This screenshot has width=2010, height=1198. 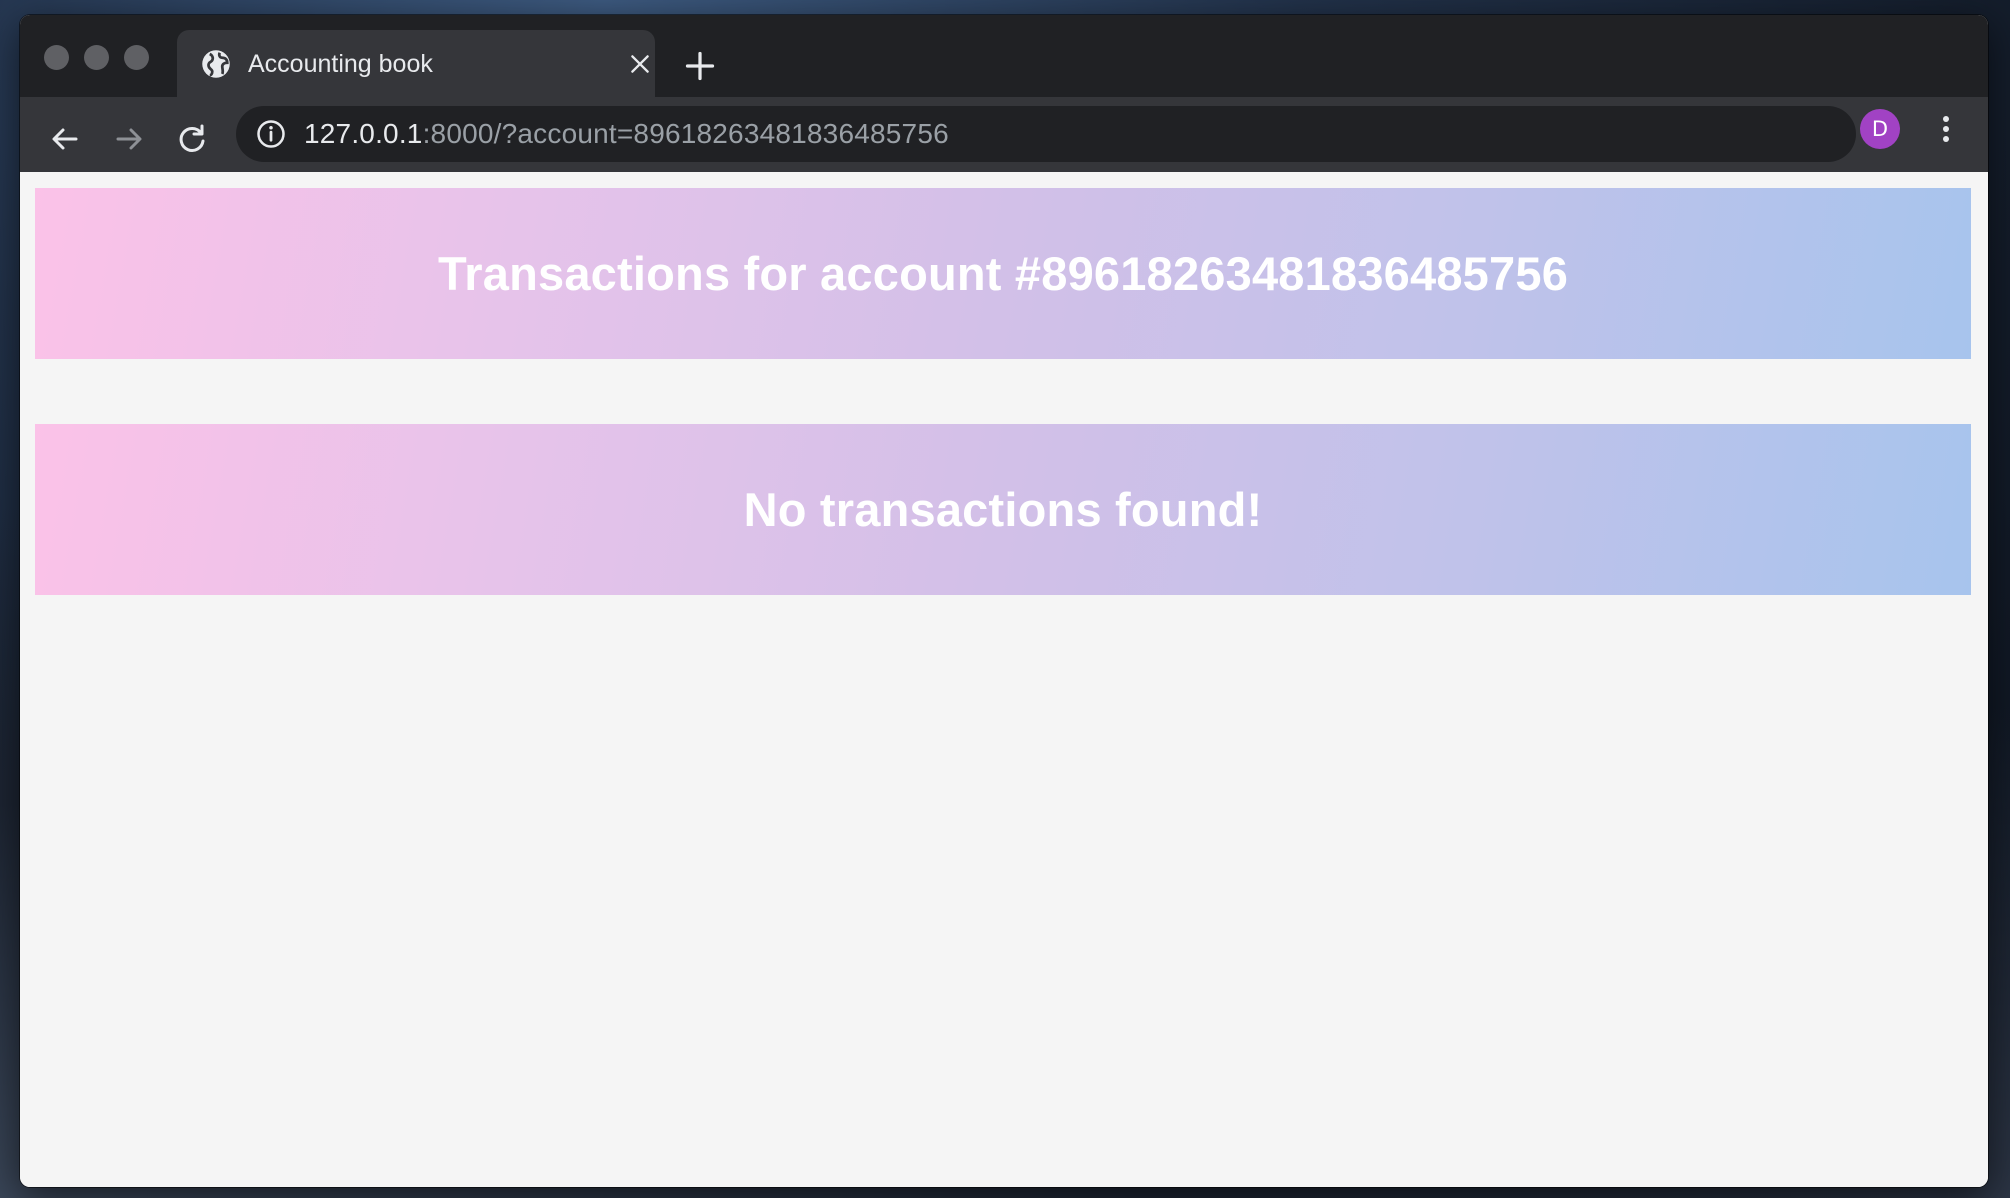 I want to click on tab-bar: Accounting book, so click(x=1004, y=56).